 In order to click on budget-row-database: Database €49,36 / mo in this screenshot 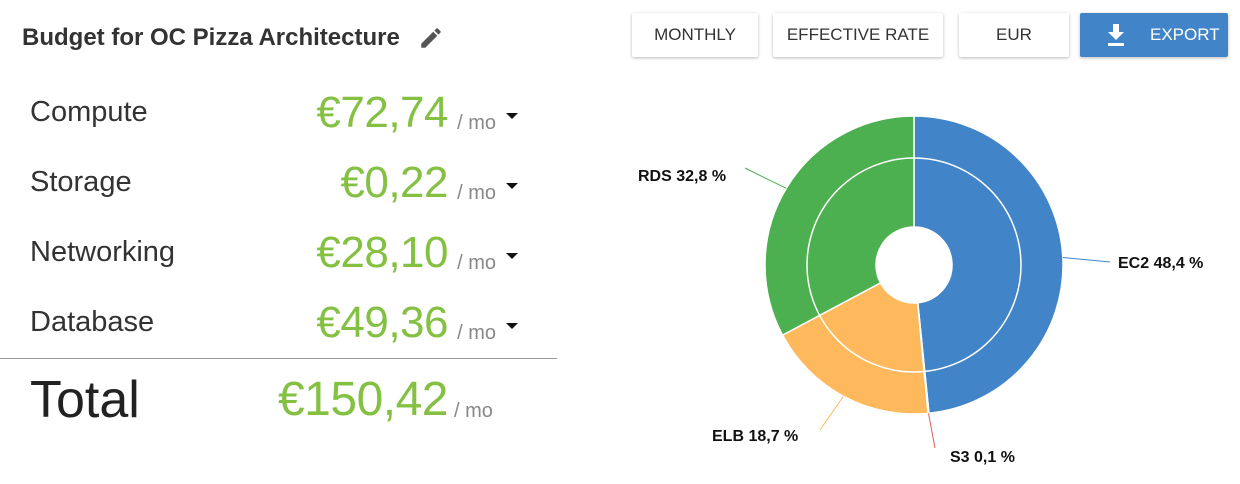, I will do `click(275, 323)`.